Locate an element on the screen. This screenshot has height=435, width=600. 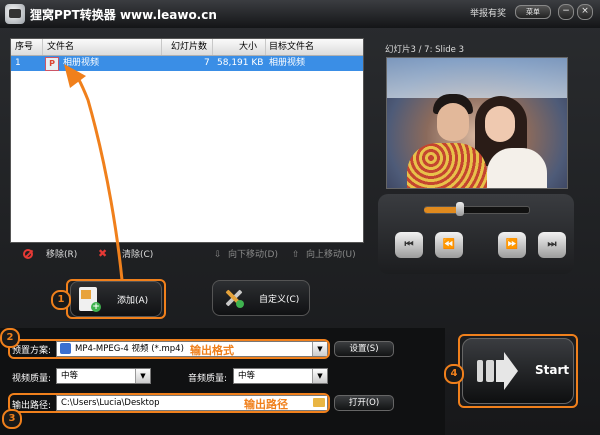
annotation-box-preset is located at coordinates (169, 349).